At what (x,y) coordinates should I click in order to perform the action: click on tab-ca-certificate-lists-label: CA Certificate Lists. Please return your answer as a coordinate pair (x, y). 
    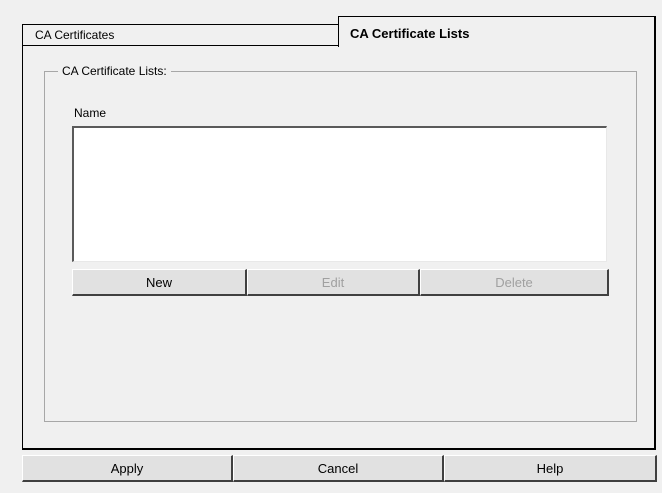
    Looking at the image, I should click on (410, 33).